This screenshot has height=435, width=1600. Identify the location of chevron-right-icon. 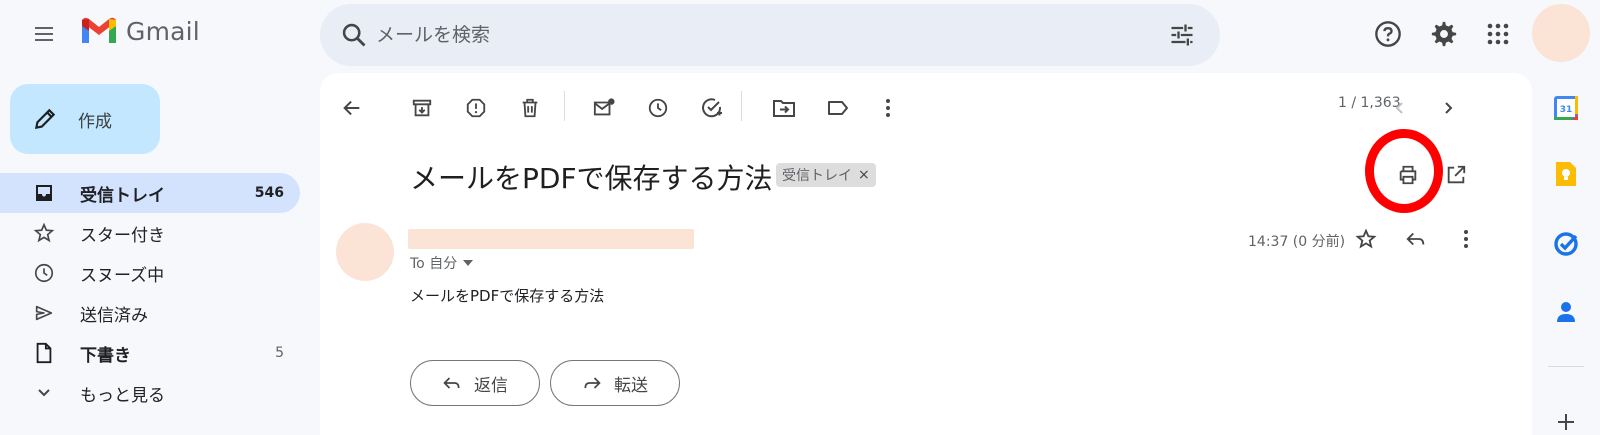
(1449, 108).